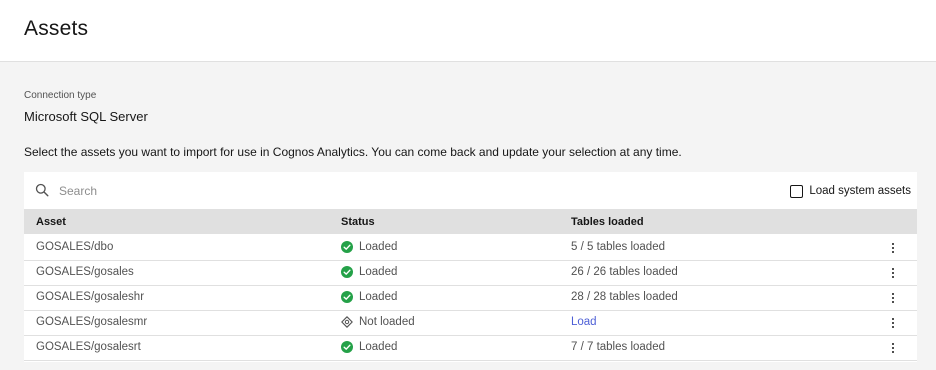 The width and height of the screenshot is (936, 370). What do you see at coordinates (584, 322) in the screenshot?
I see `load-link: Load` at bounding box center [584, 322].